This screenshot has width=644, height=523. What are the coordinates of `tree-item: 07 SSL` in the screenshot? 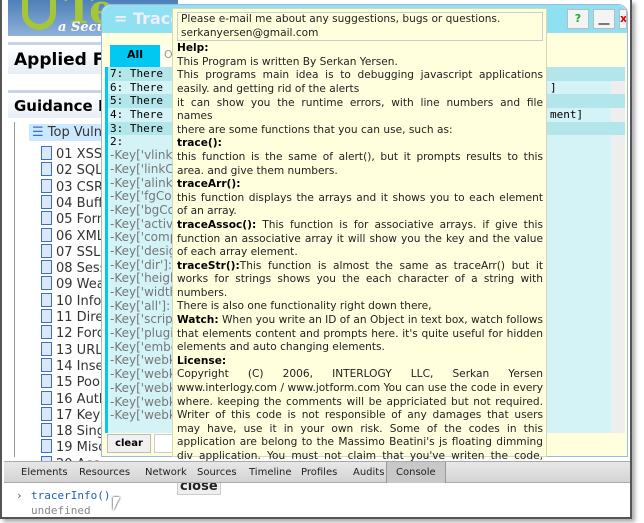 It's located at (70, 252).